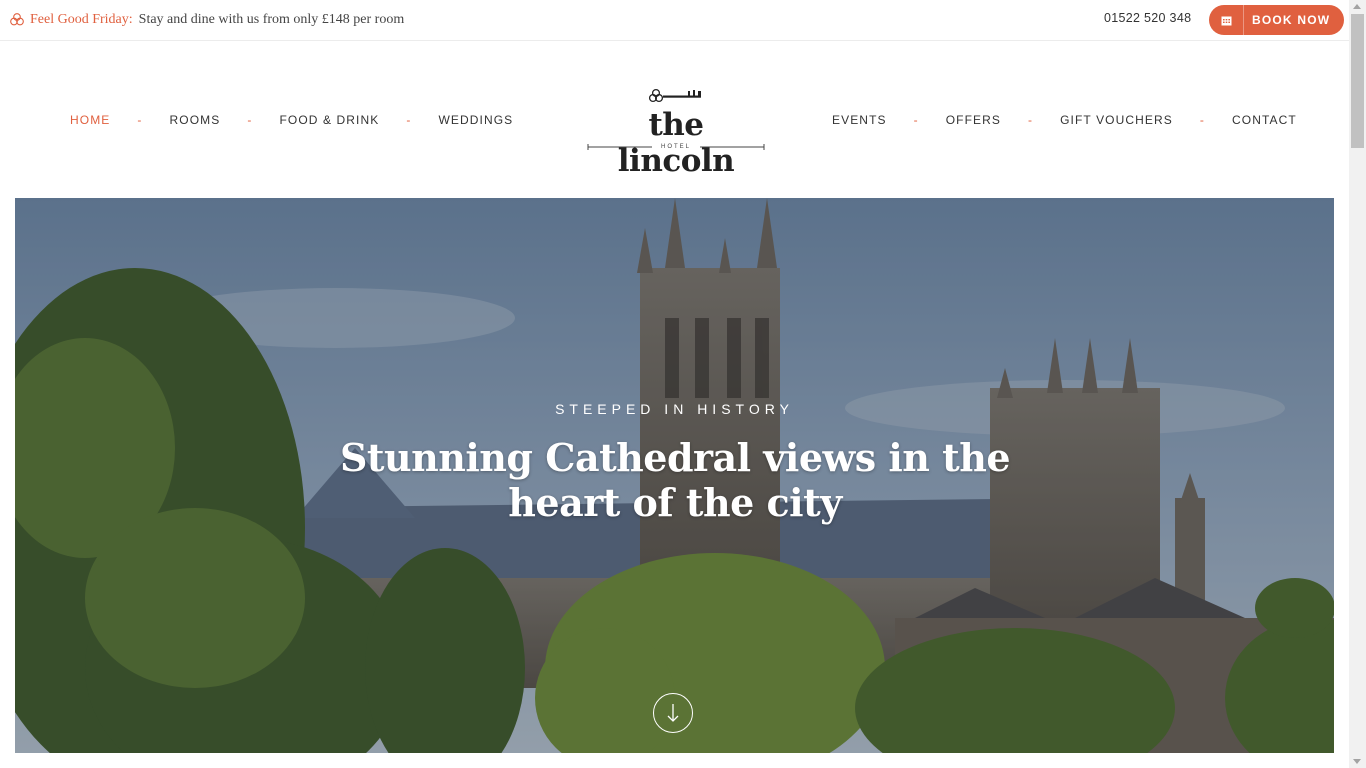  What do you see at coordinates (1226, 20) in the screenshot?
I see `calendar-icon` at bounding box center [1226, 20].